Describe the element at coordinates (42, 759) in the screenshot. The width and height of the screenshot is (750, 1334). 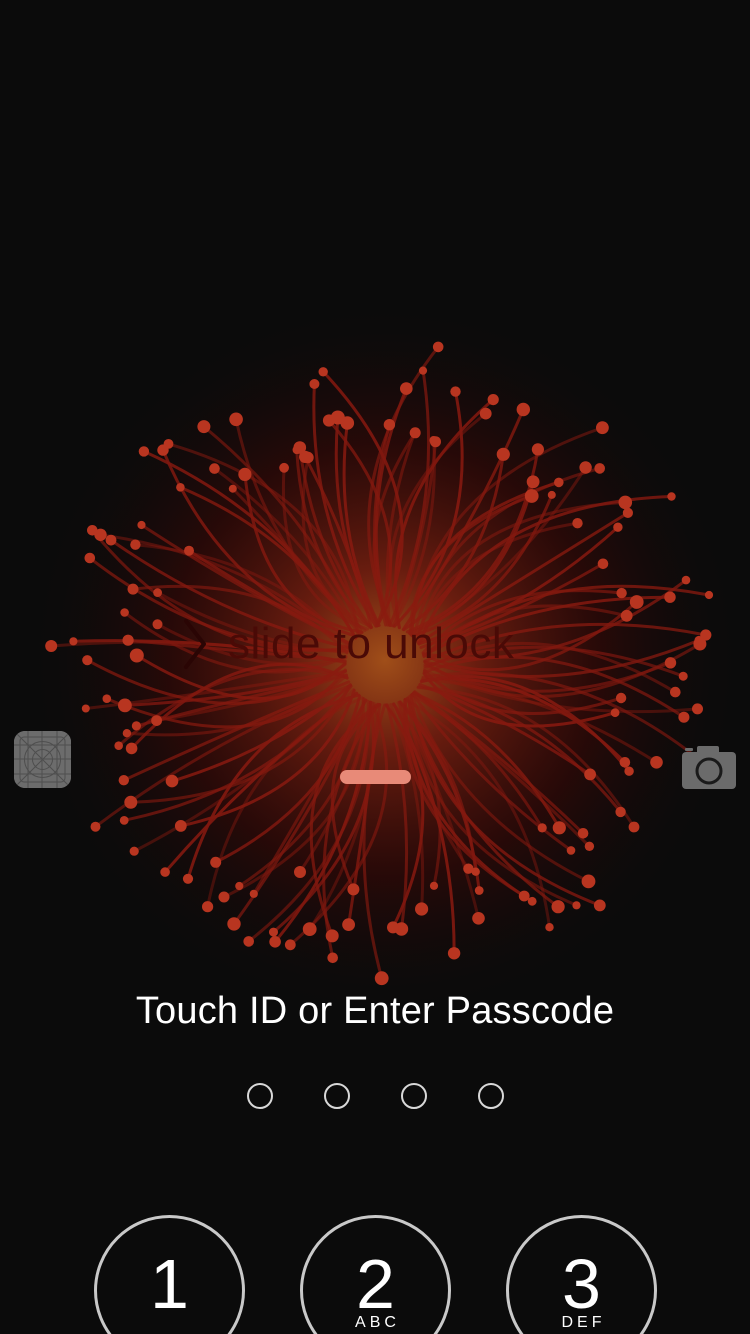
I see `control-center-grabber-icon` at that location.